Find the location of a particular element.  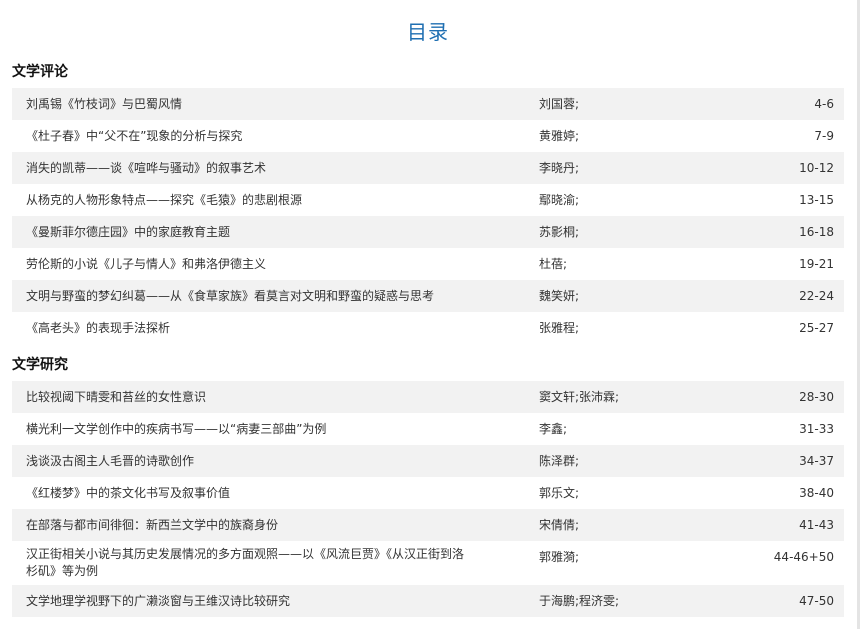

article-title-link: 文学地理学视野下的广濑淡窗与王维汉诗比较研究 is located at coordinates (261, 601).